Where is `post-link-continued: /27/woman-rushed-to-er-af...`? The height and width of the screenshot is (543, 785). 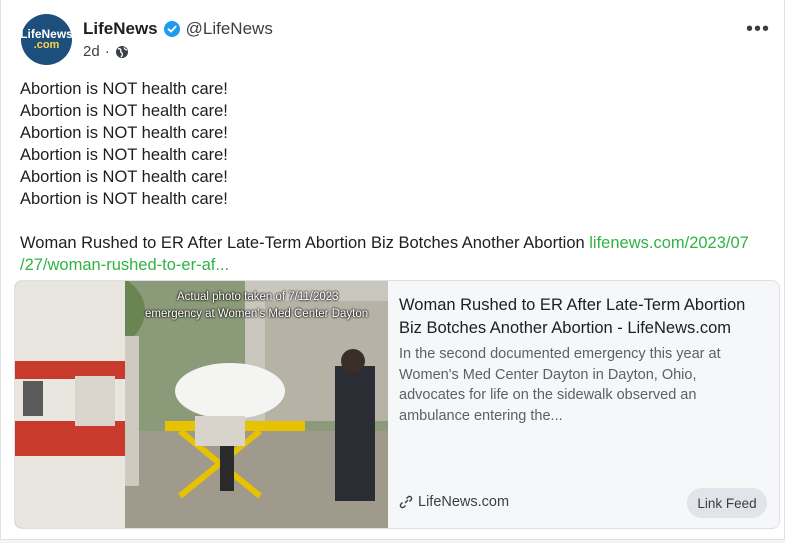
post-link-continued: /27/woman-rushed-to-er-af... is located at coordinates (124, 265).